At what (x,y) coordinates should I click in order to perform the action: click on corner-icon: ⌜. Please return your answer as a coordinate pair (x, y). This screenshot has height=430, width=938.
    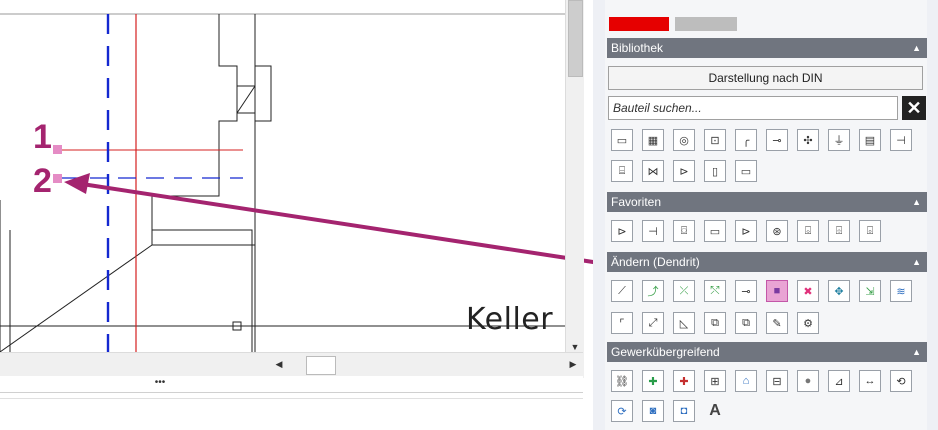
    Looking at the image, I should click on (622, 323).